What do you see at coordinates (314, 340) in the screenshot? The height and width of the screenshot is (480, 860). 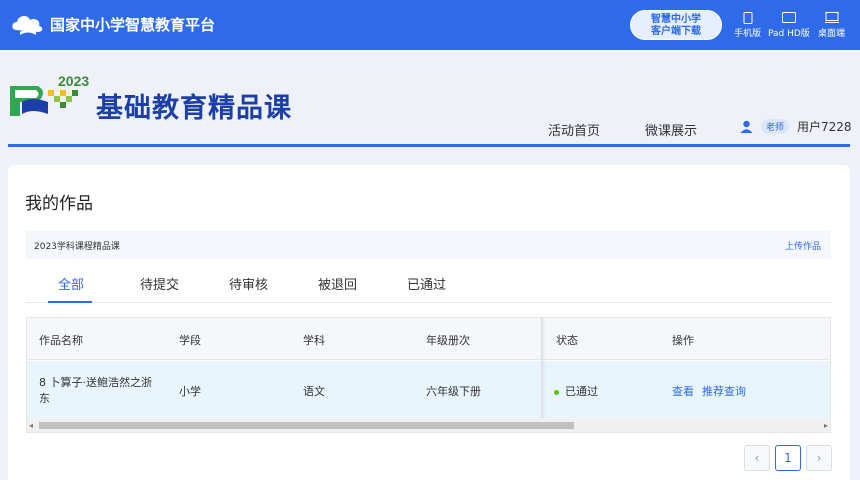 I see `column-header-subject: 学科` at bounding box center [314, 340].